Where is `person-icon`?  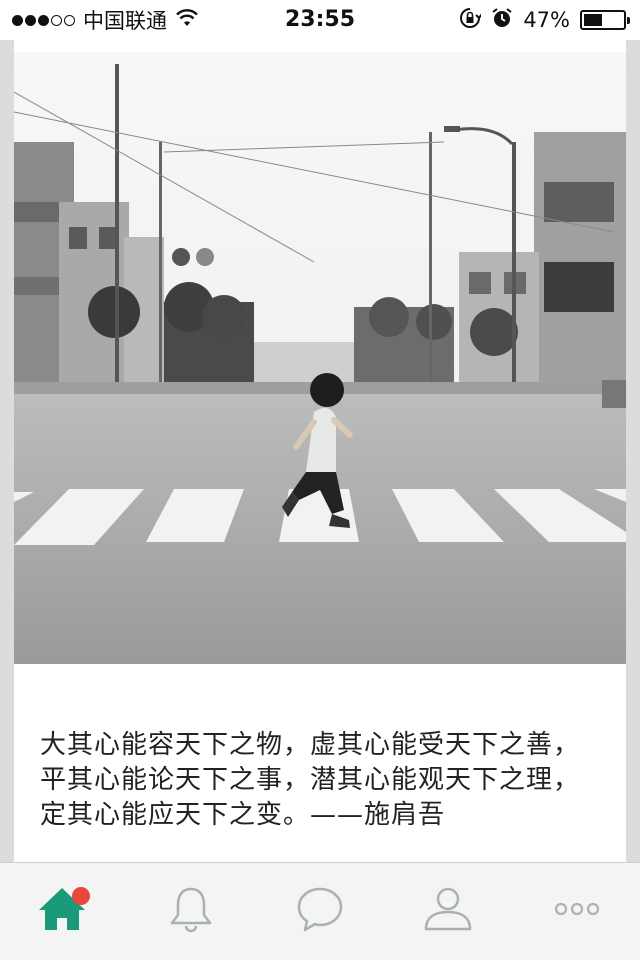
person-icon is located at coordinates (448, 911).